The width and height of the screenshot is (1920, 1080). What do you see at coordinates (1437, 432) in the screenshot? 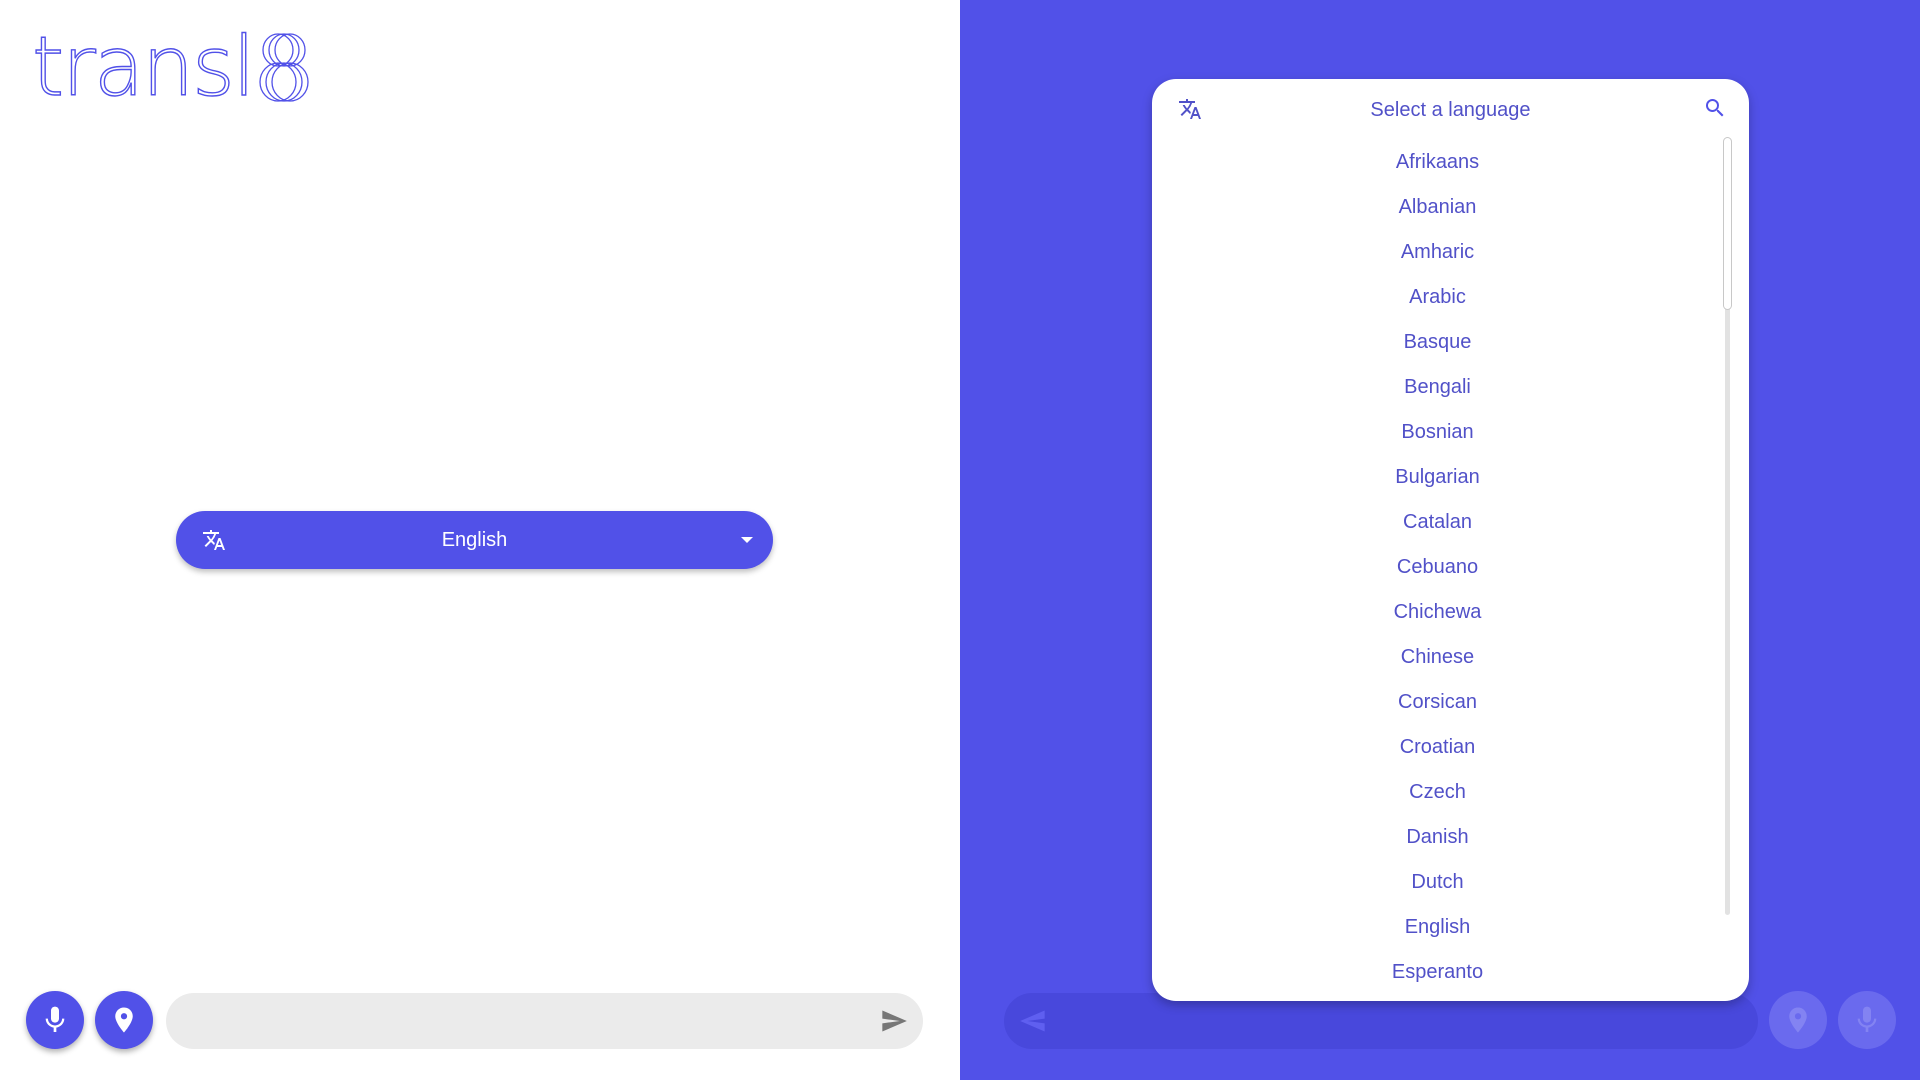
I see `language-option: Bosnian` at bounding box center [1437, 432].